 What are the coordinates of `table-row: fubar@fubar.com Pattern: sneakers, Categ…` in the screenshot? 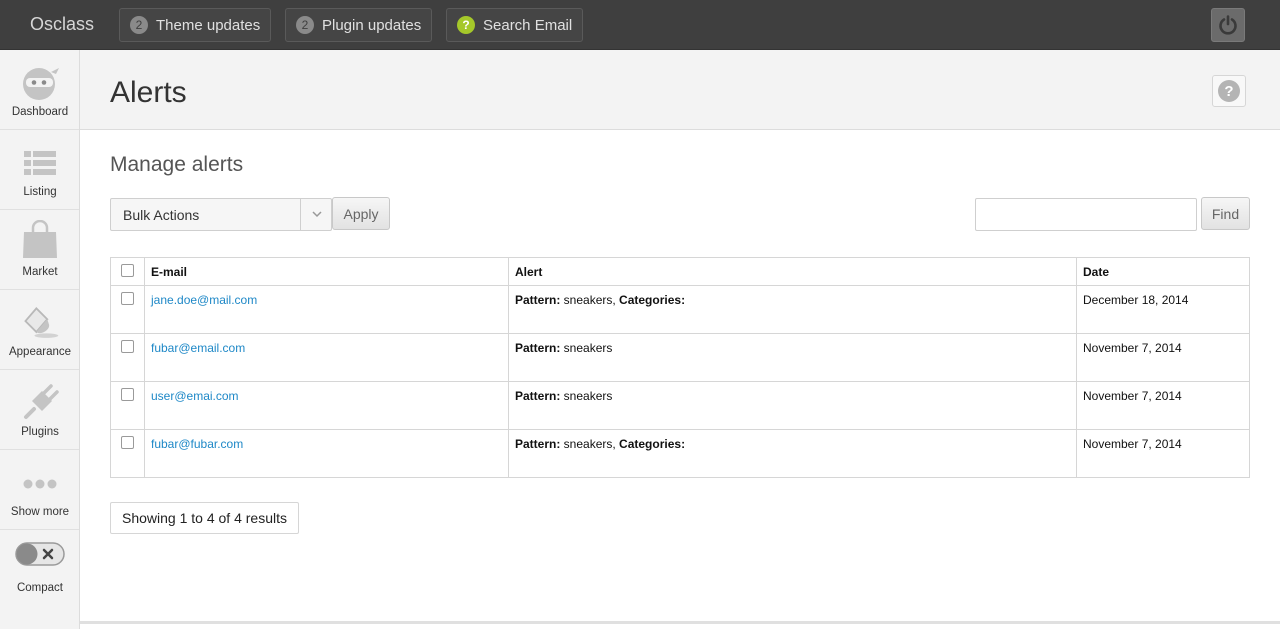 It's located at (680, 453).